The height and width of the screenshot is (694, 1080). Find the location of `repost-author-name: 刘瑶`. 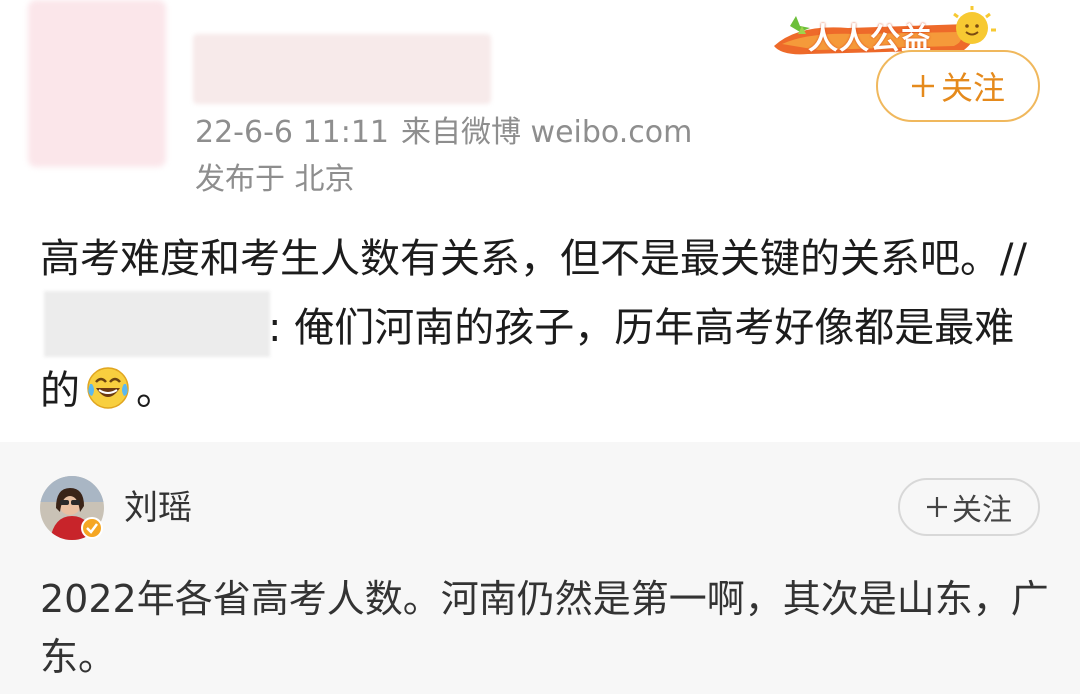

repost-author-name: 刘瑶 is located at coordinates (158, 508).